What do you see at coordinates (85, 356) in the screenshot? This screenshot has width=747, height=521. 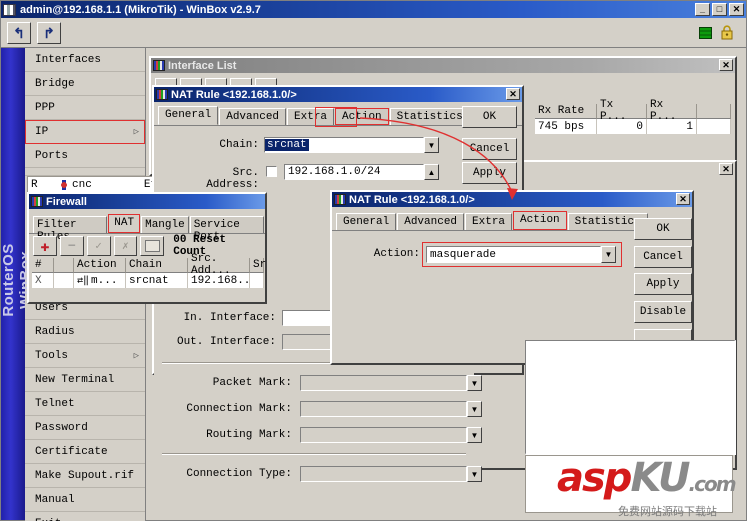 I see `sidebar-item-tools: Tools ▷` at bounding box center [85, 356].